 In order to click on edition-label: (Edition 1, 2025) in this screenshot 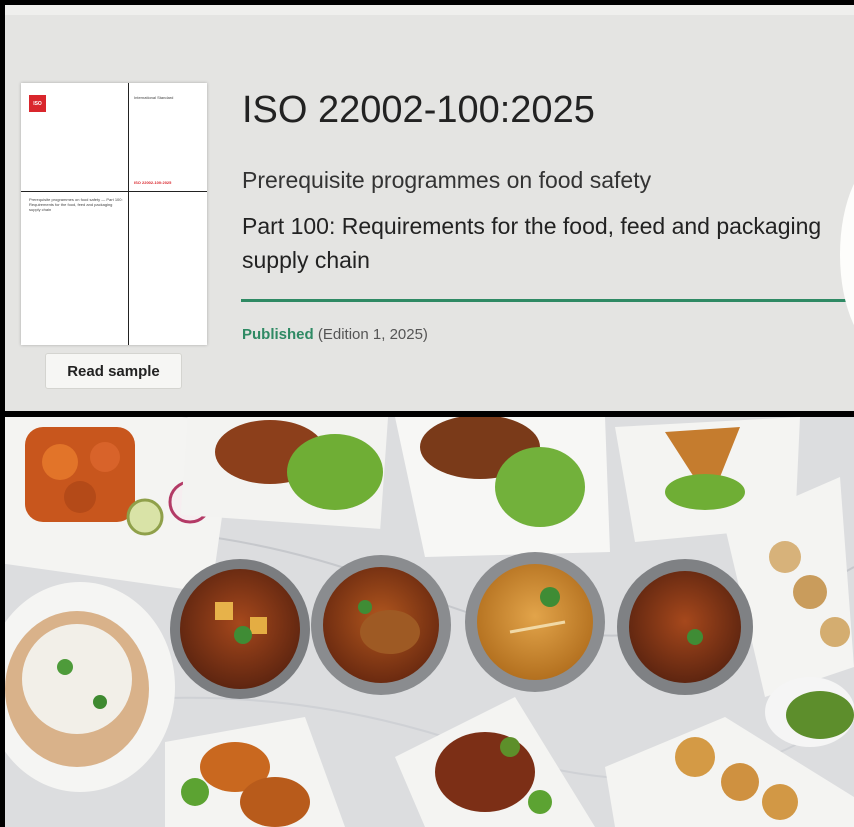, I will do `click(372, 334)`.